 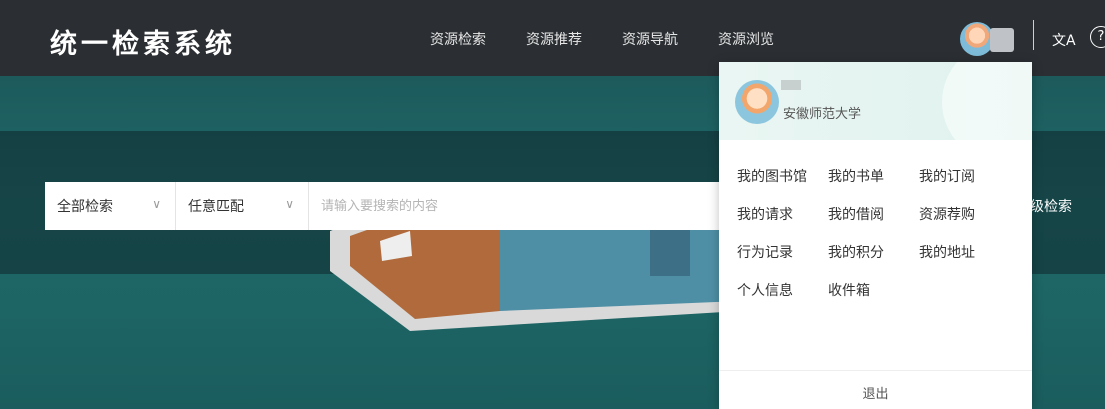 What do you see at coordinates (1097, 37) in the screenshot?
I see `help-icon: ?` at bounding box center [1097, 37].